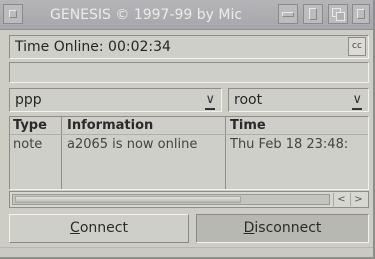 The height and width of the screenshot is (259, 375). Describe the element at coordinates (132, 144) in the screenshot. I see `table-cell-information: a2065 is now online` at that location.